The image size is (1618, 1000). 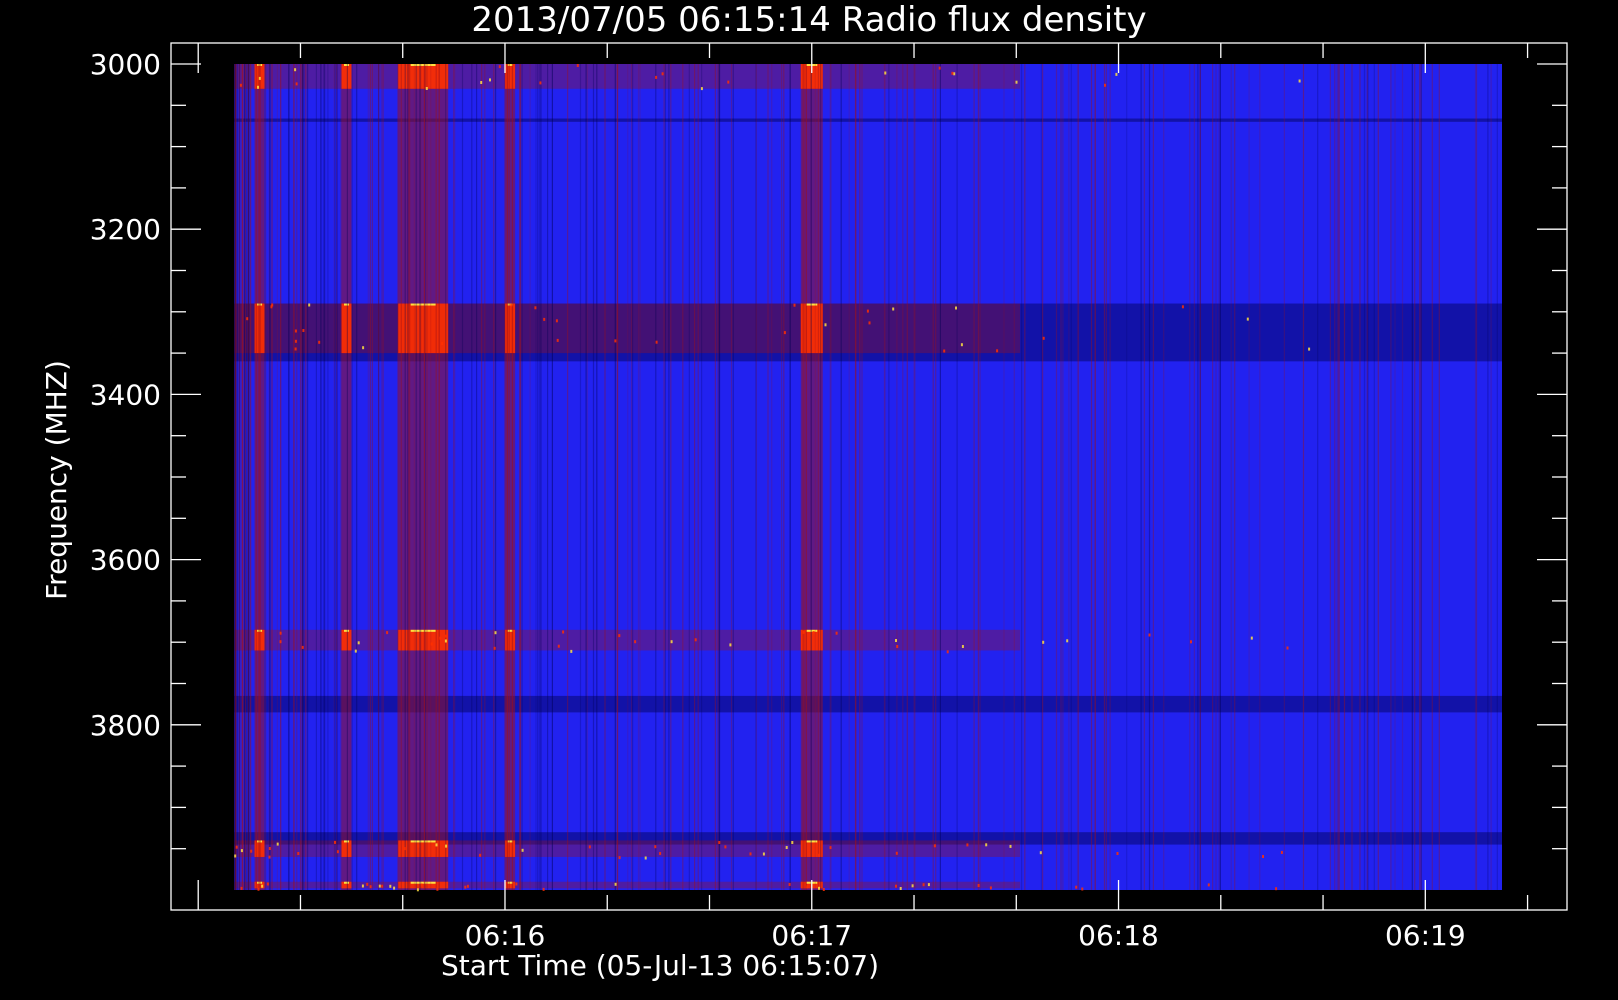 I want to click on burst-hotspot, so click(x=346, y=76).